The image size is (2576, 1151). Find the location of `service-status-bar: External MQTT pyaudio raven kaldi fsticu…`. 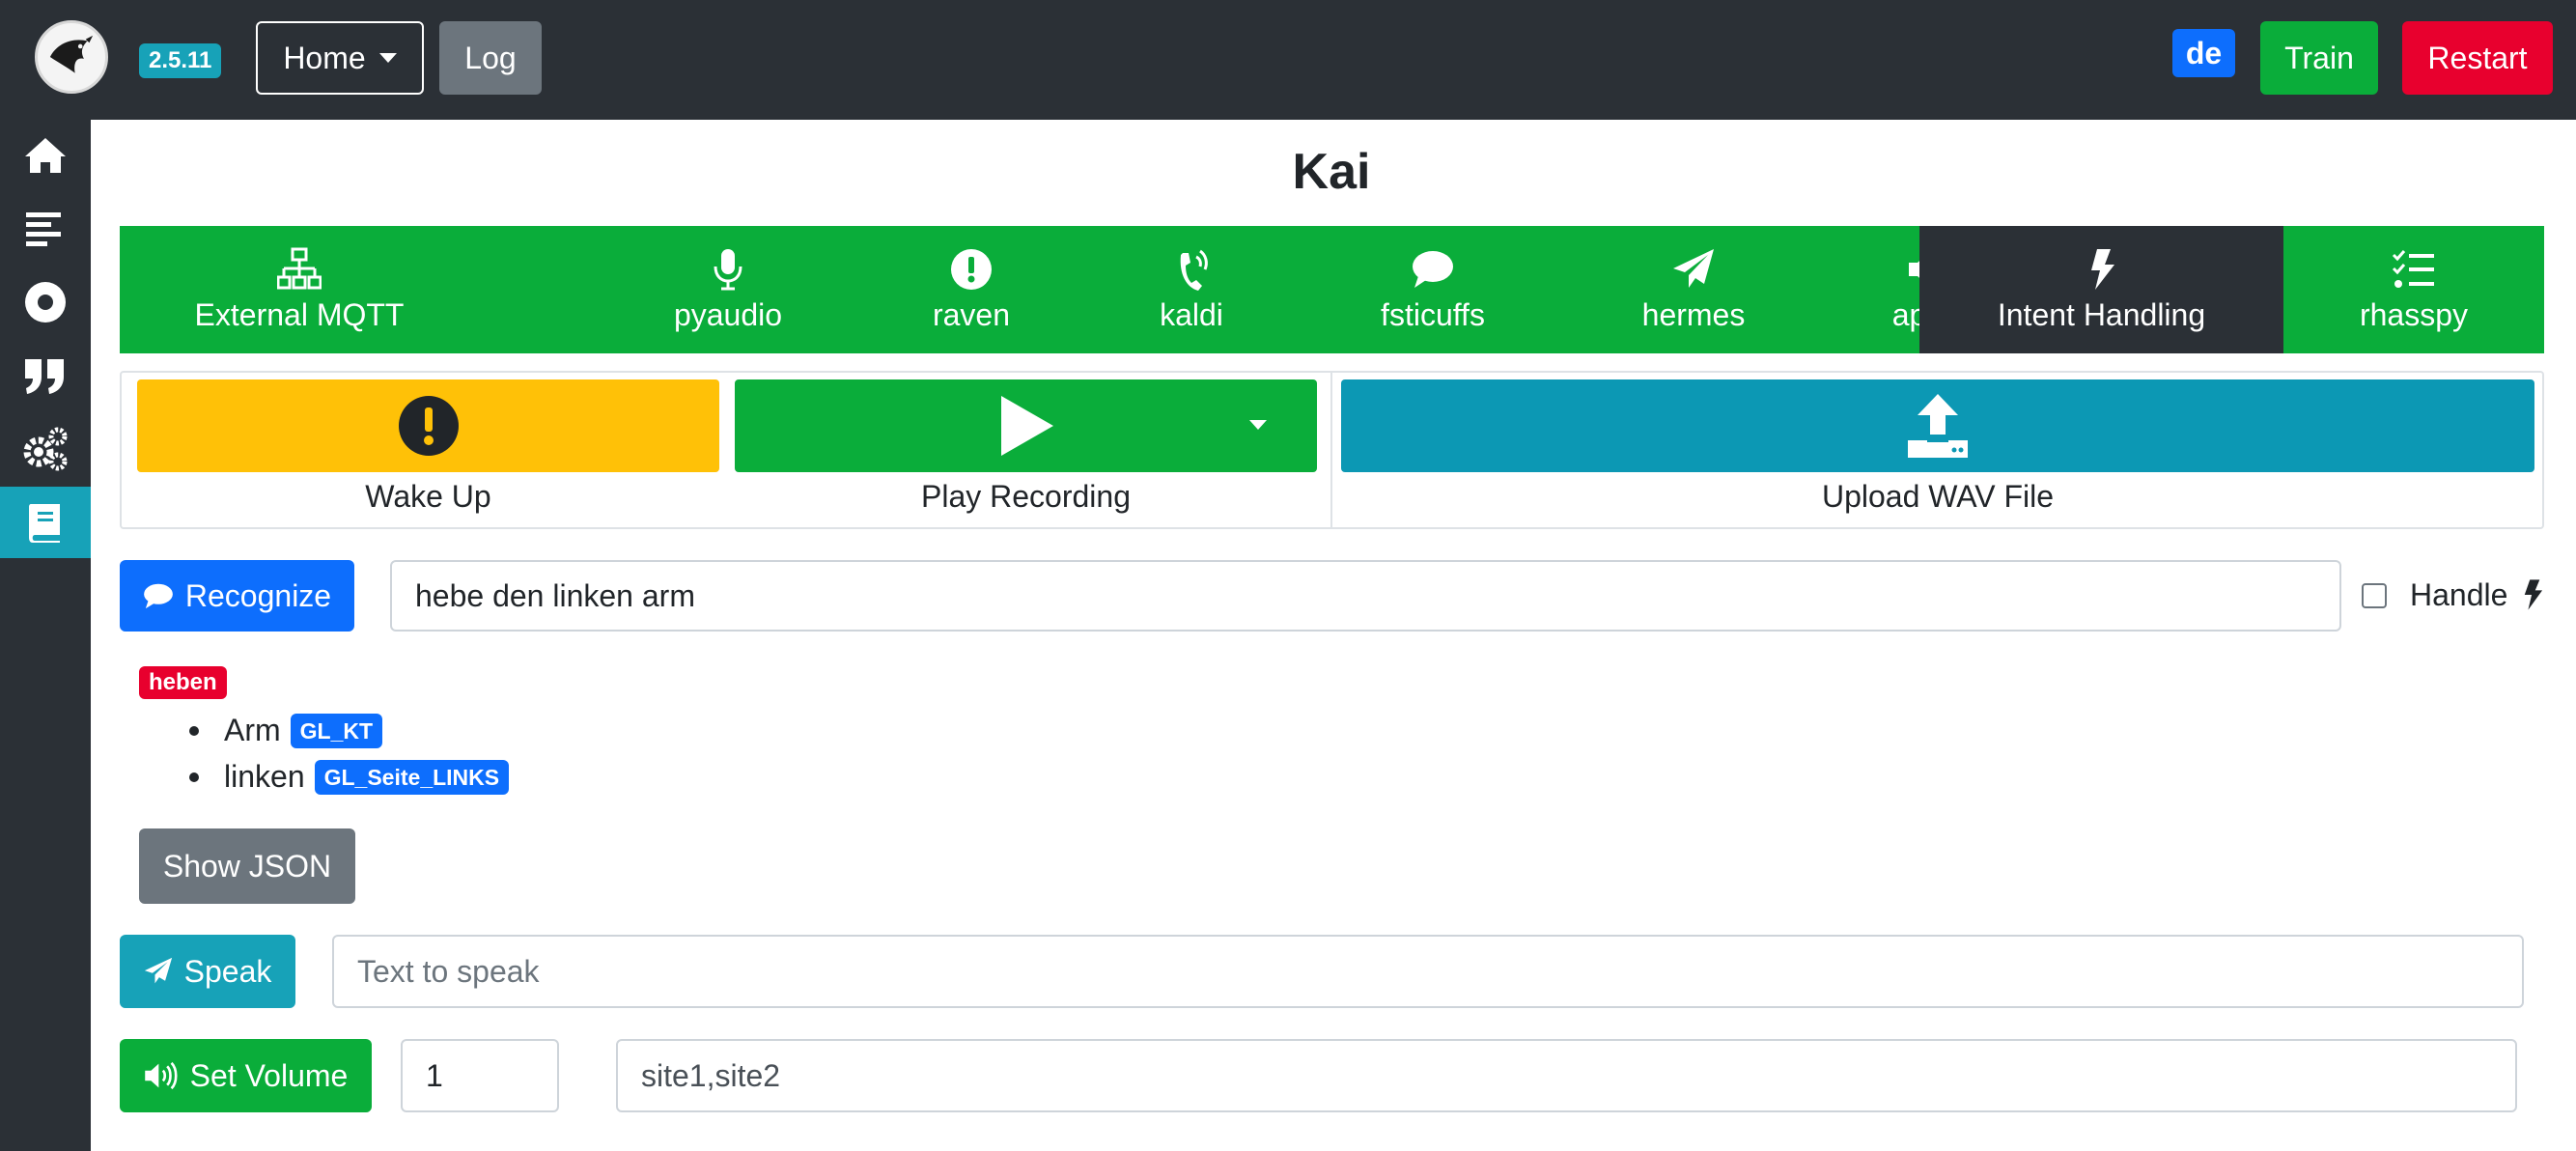

service-status-bar: External MQTT pyaudio raven kaldi fsticu… is located at coordinates (1332, 289).